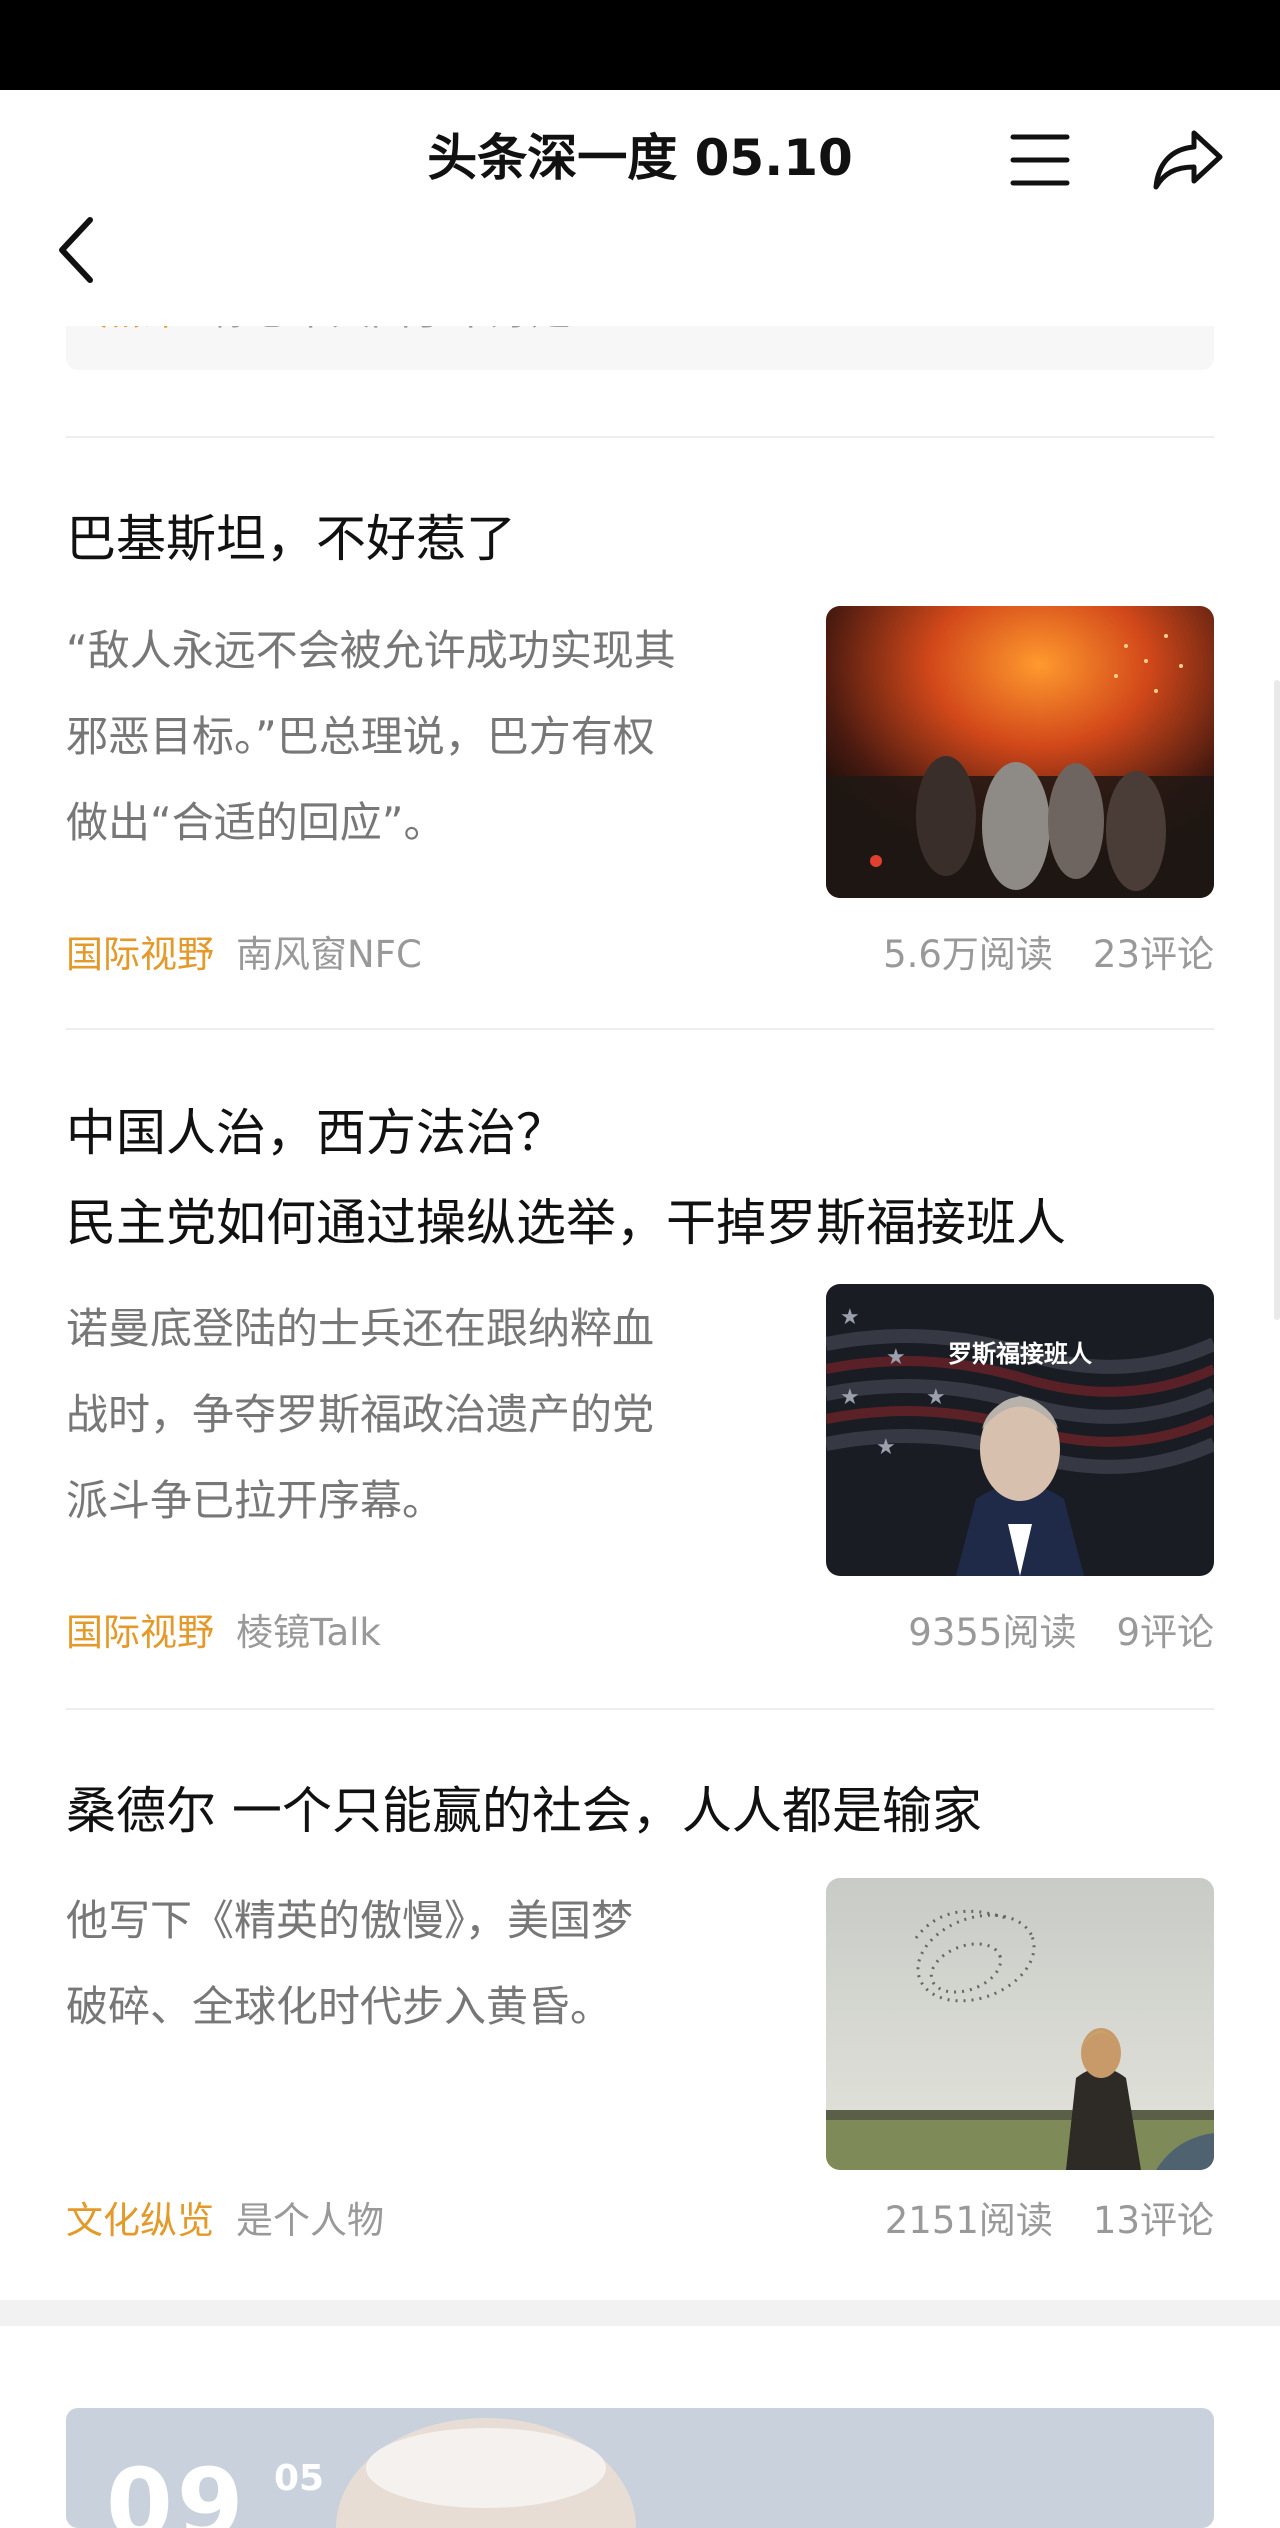 The height and width of the screenshot is (2528, 1280). I want to click on issue-day-number: 09, so click(177, 2488).